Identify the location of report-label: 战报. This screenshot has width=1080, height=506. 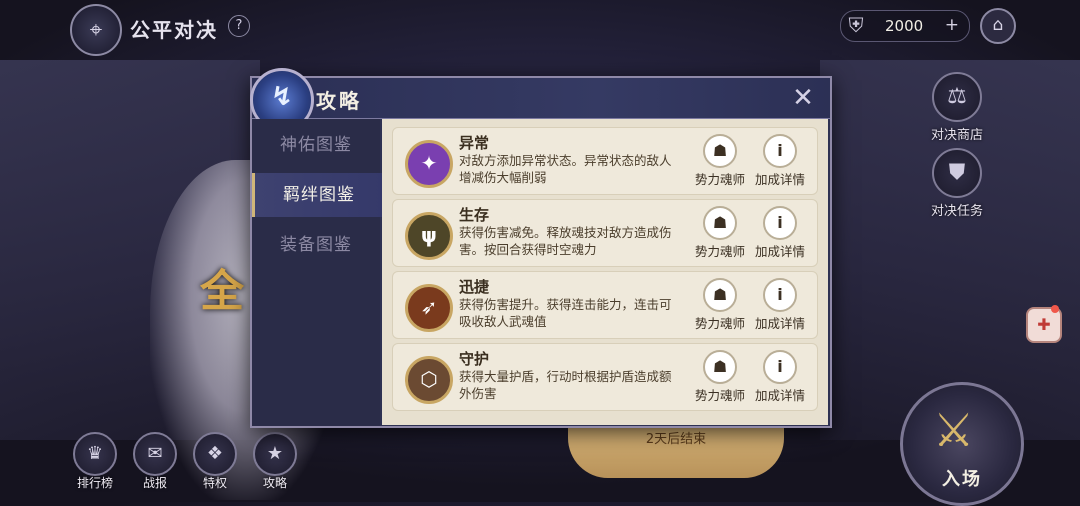
(154, 483).